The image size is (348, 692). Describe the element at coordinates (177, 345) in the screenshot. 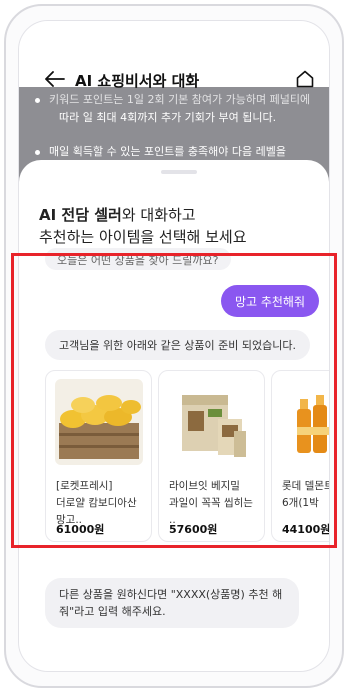

I see `bot-message-bubble: 고객님을 위한 아래와 같은 상품이 준비 되었습니다.` at that location.